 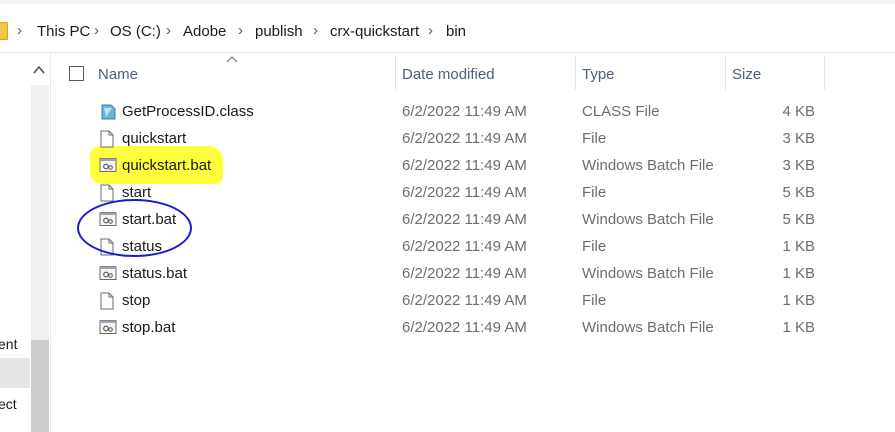 I want to click on file-name: quickstart.bat, so click(x=166, y=165).